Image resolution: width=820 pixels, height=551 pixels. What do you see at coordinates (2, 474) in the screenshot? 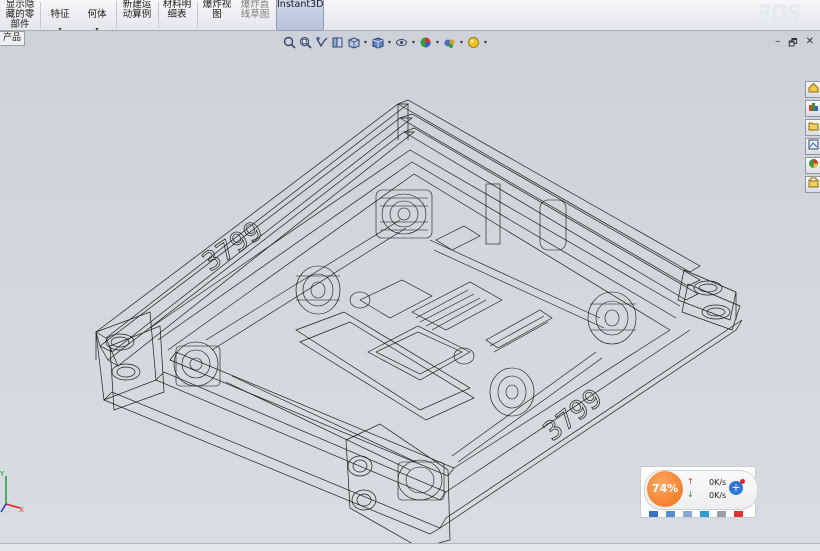
I see `triad-y-label: Y` at bounding box center [2, 474].